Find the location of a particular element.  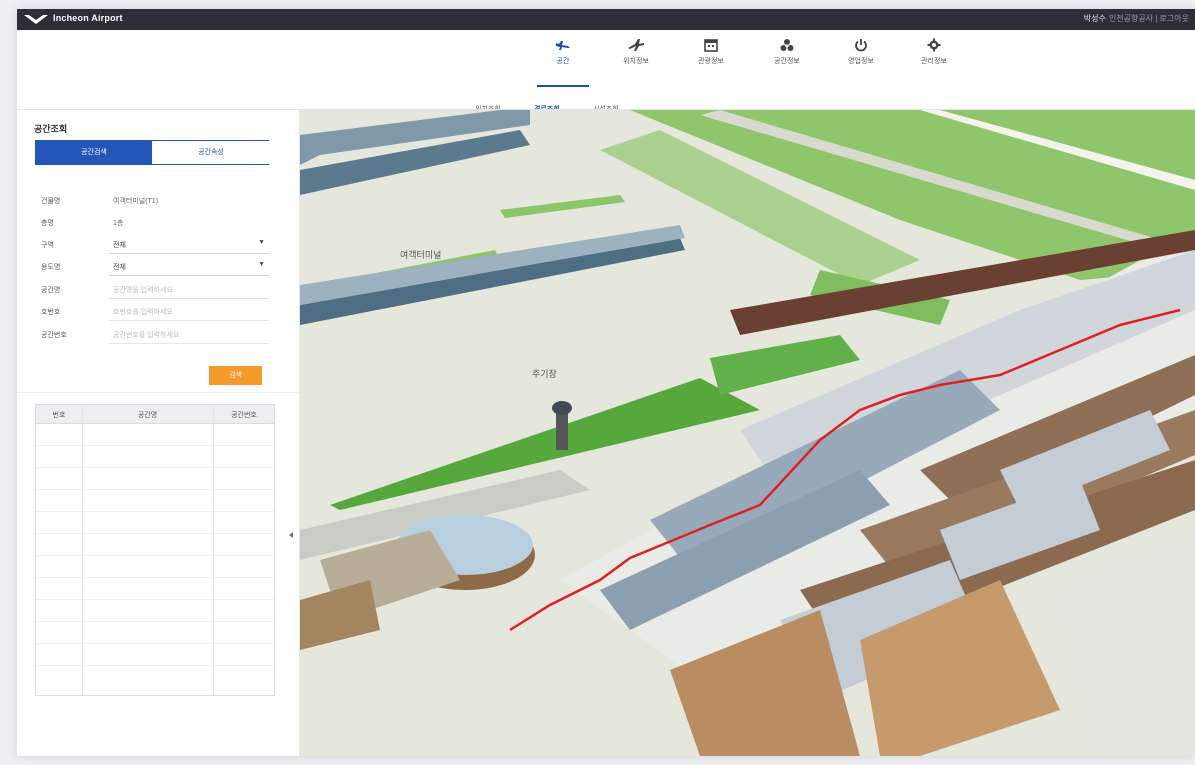

input-placeholder: 공간번호를 입력하세요 is located at coordinates (146, 335).